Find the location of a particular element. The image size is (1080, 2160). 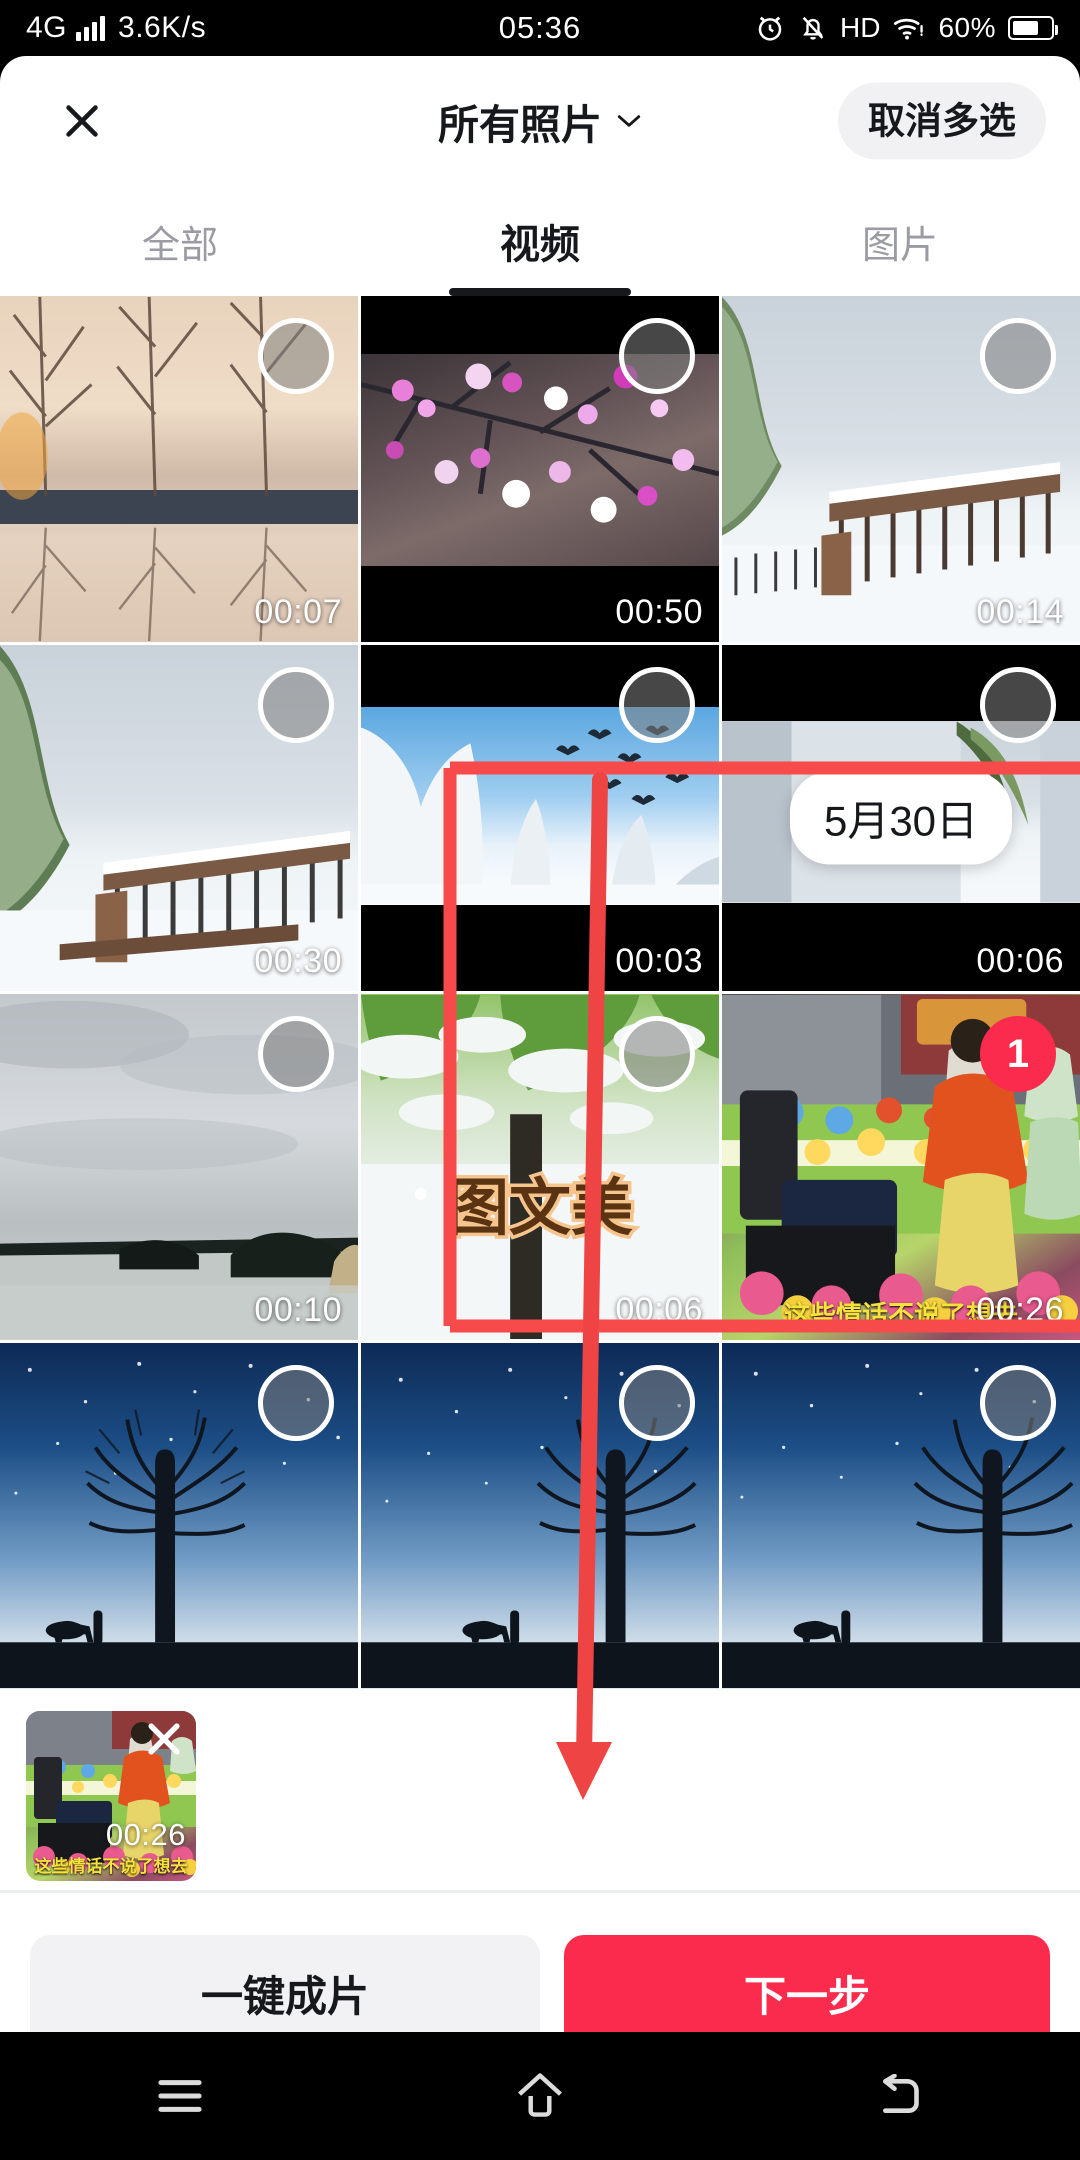

hd-label: HD is located at coordinates (860, 27).